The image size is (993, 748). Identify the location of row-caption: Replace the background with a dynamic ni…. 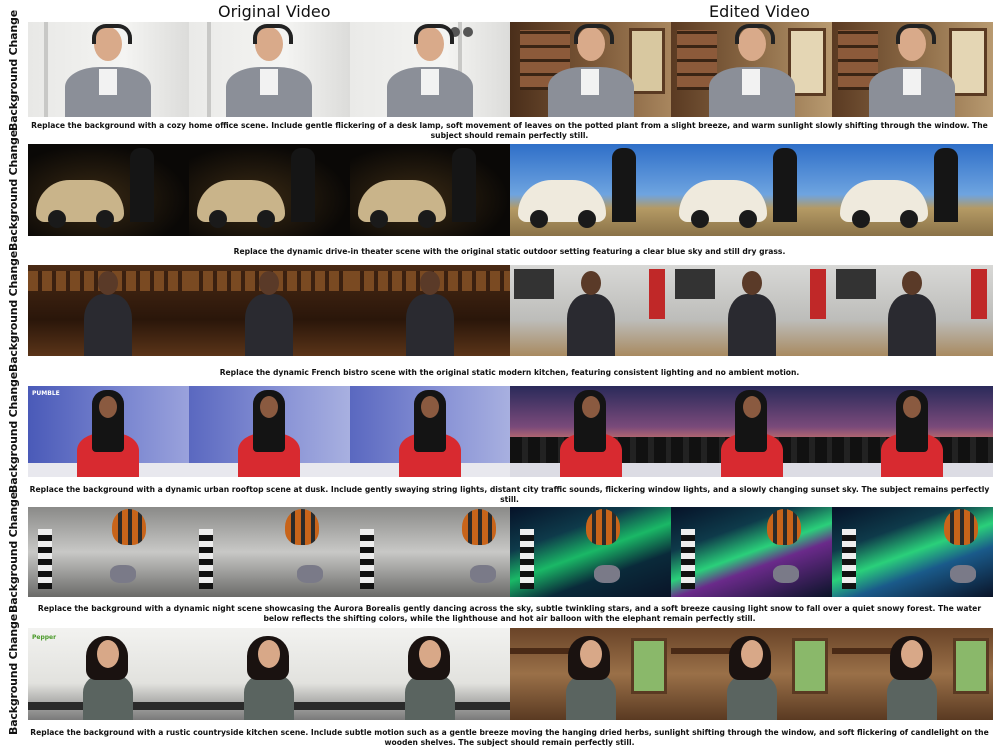
(509, 613).